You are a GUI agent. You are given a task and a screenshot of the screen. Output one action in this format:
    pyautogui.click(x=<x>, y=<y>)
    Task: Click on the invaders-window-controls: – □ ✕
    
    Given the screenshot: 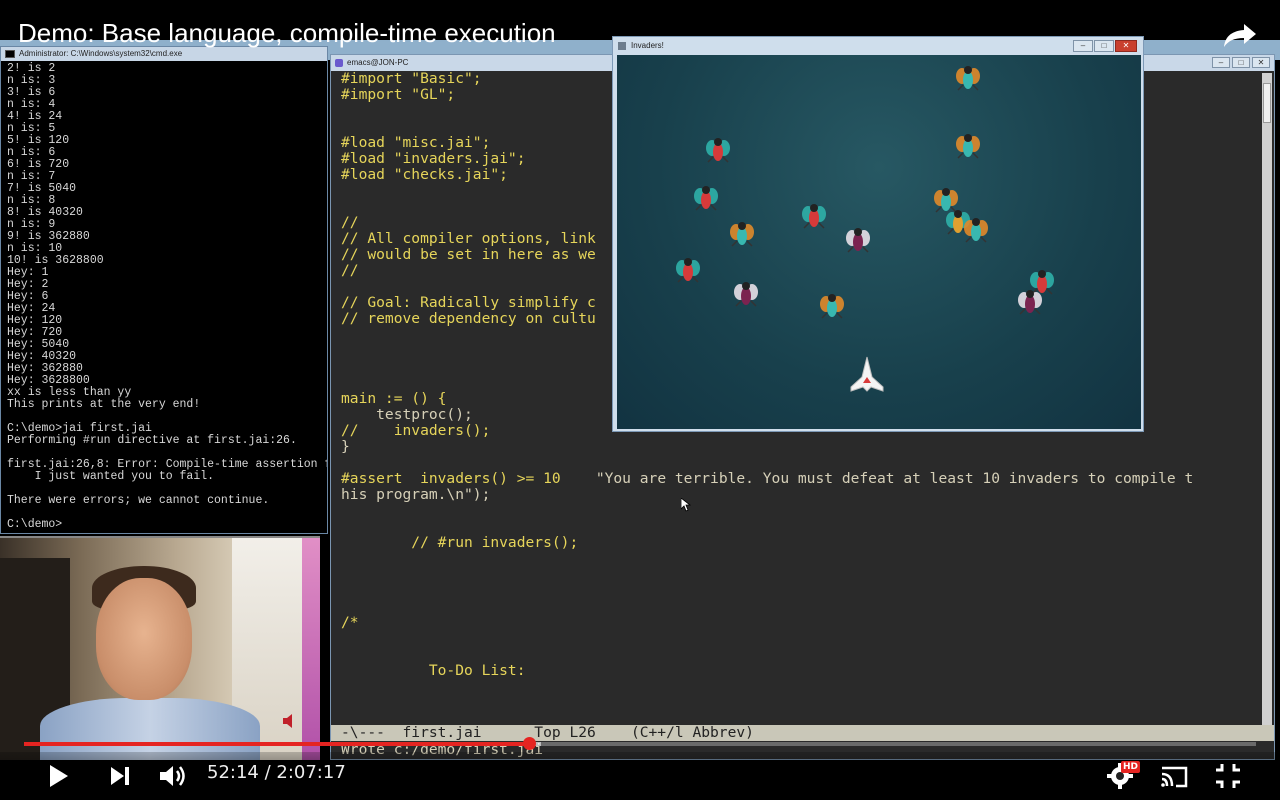 What is the action you would take?
    pyautogui.click(x=1105, y=46)
    